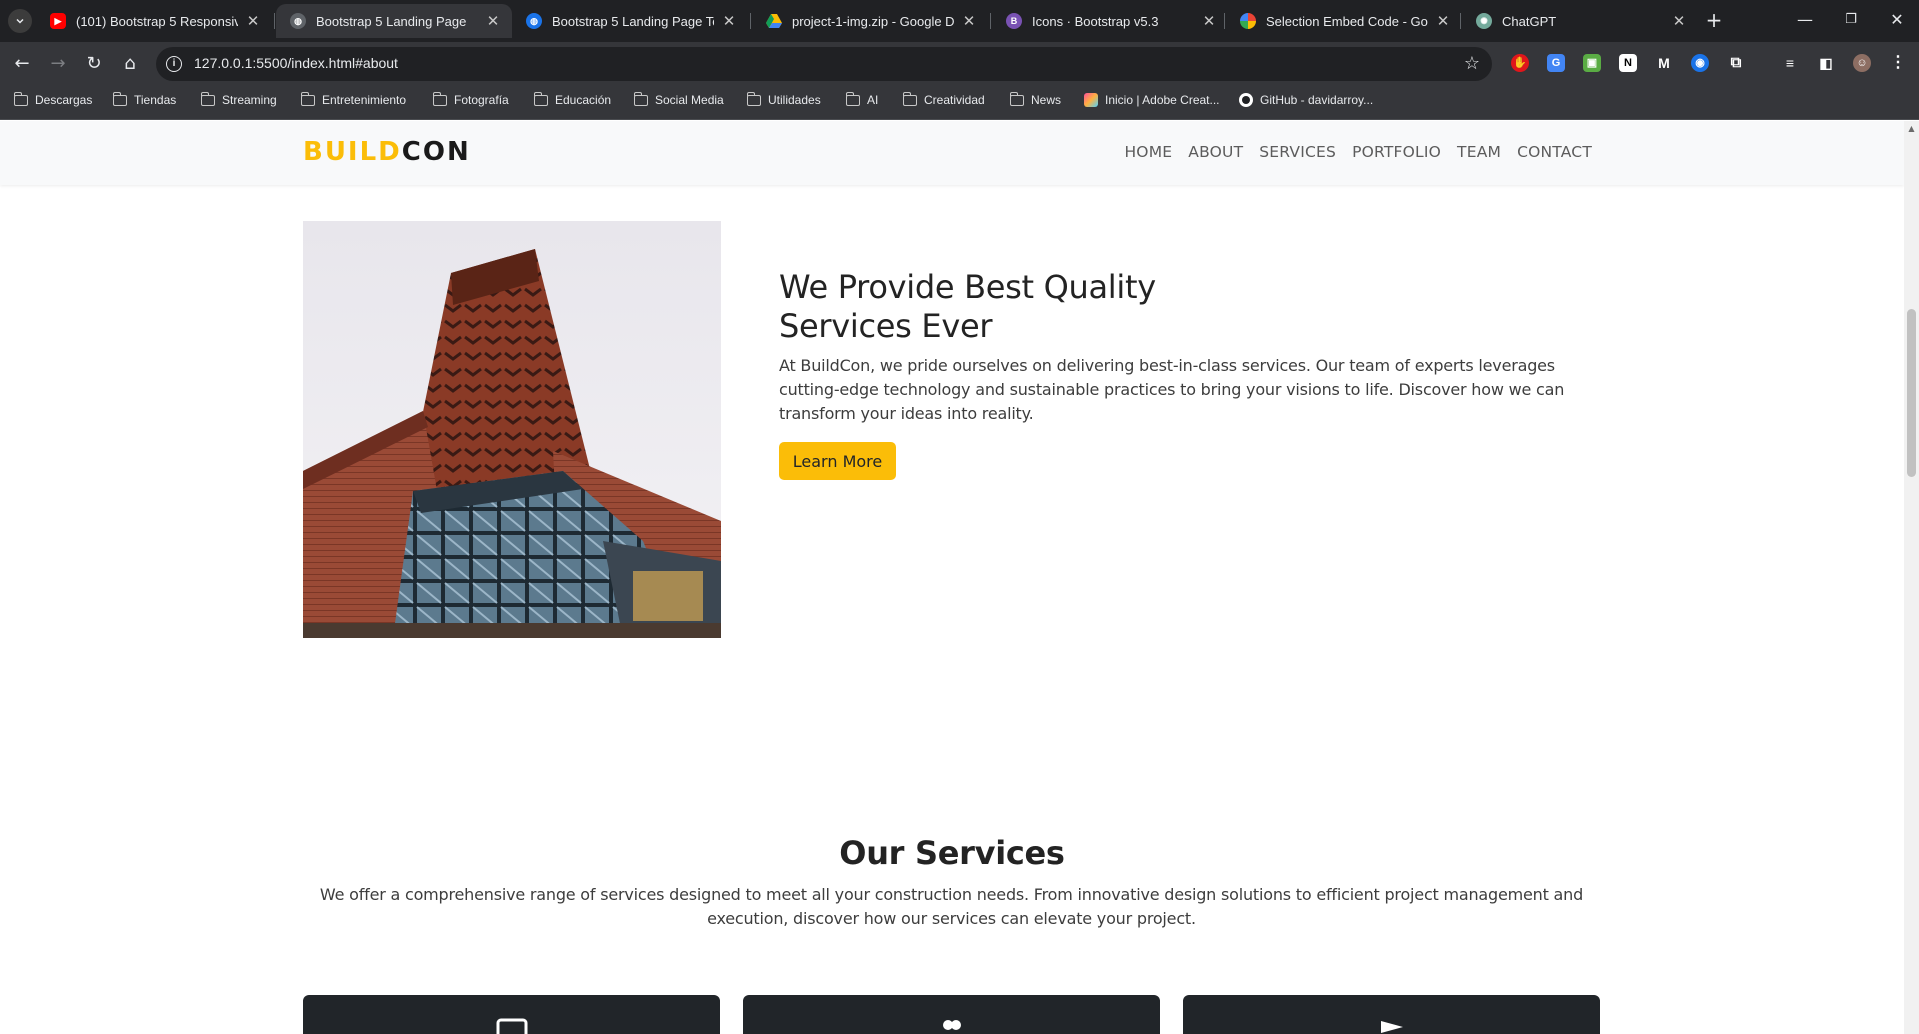  Describe the element at coordinates (1897, 20) in the screenshot. I see `close-window-button: ✕` at that location.